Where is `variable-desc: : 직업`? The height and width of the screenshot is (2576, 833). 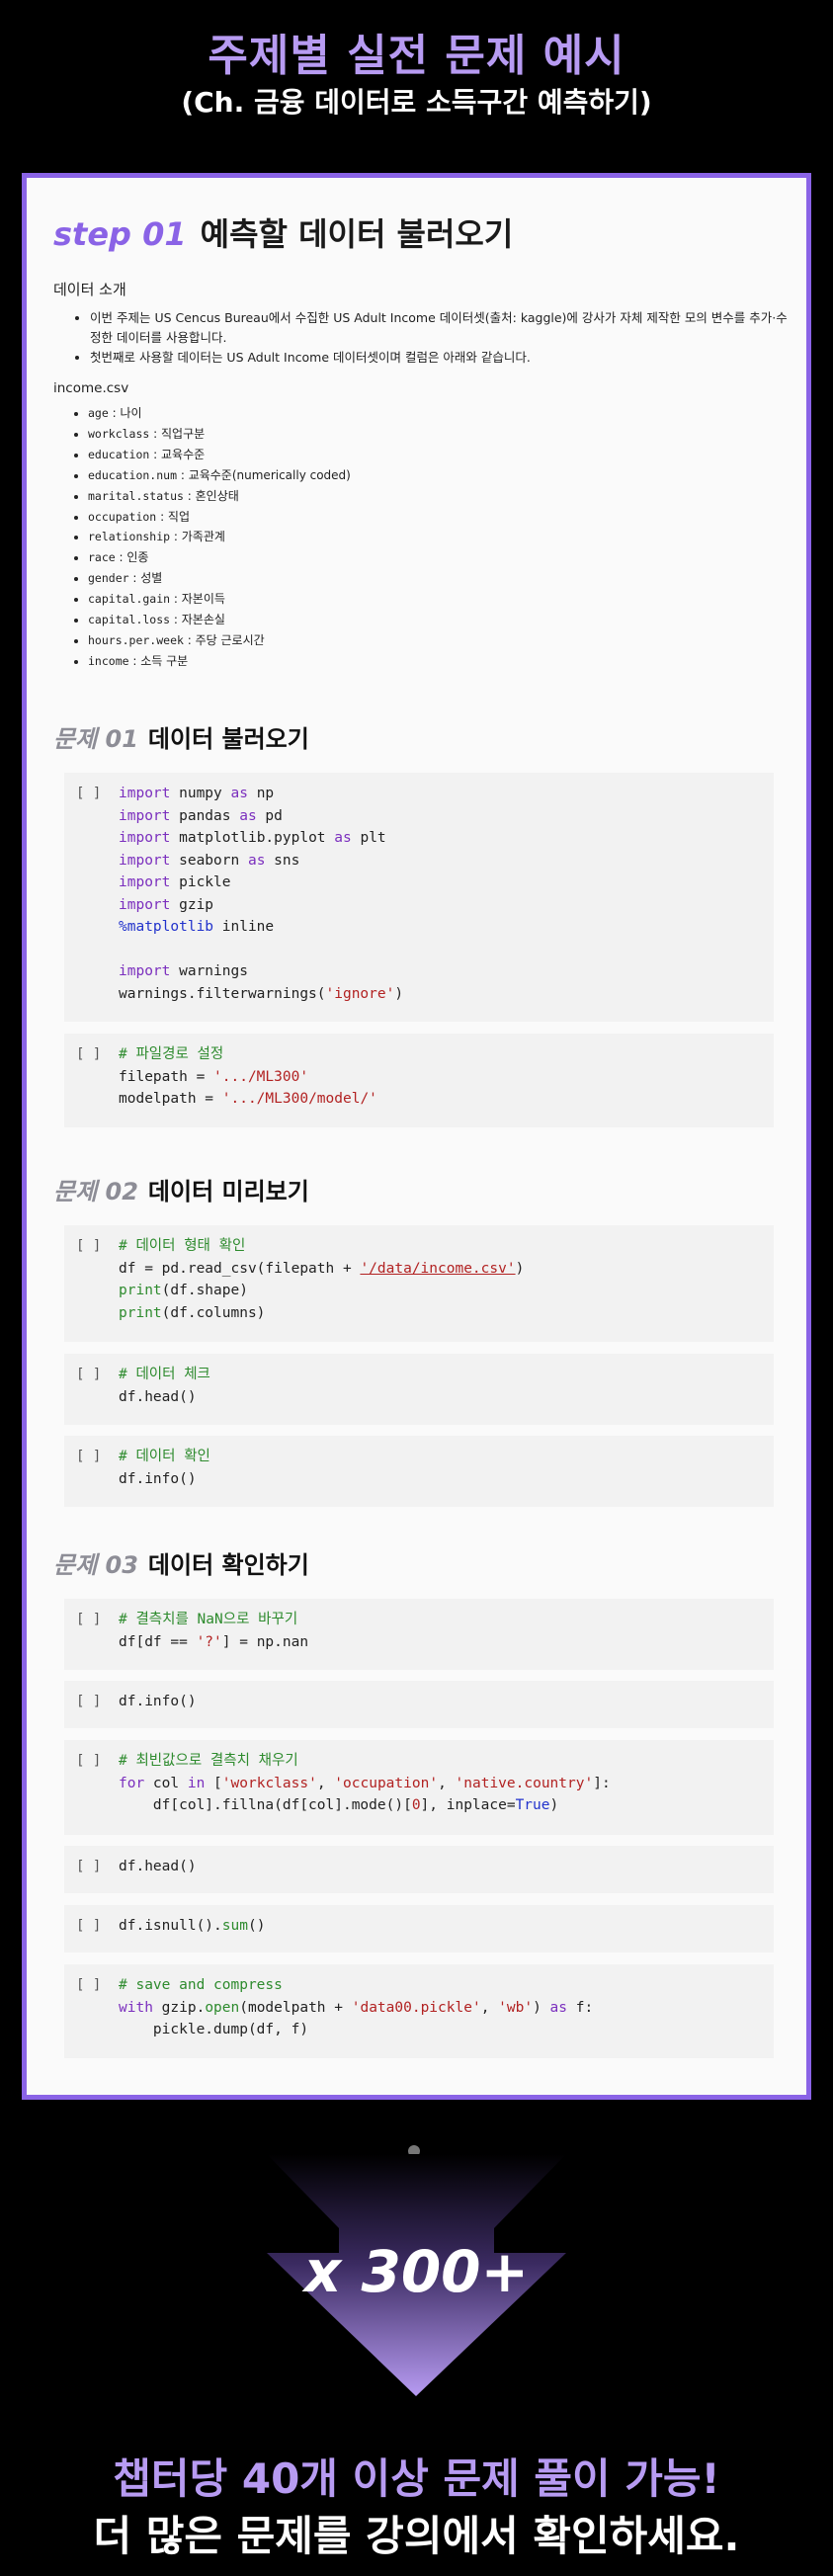
variable-desc: : 직업 is located at coordinates (173, 516).